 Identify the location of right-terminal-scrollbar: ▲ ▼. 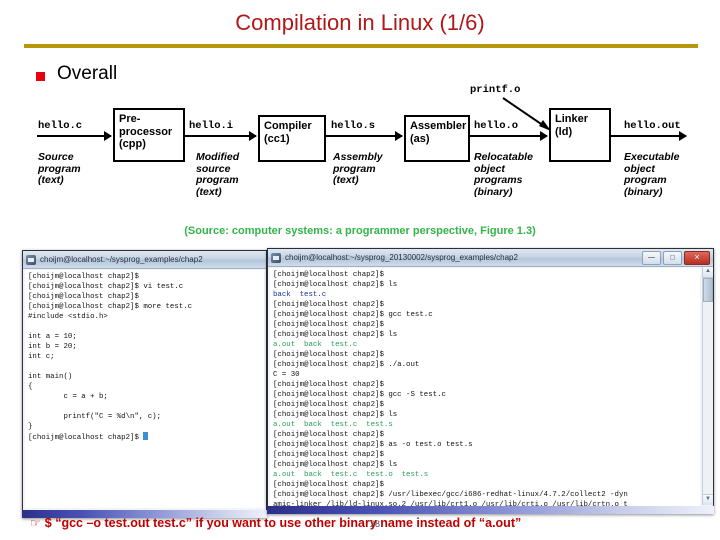
(707, 386).